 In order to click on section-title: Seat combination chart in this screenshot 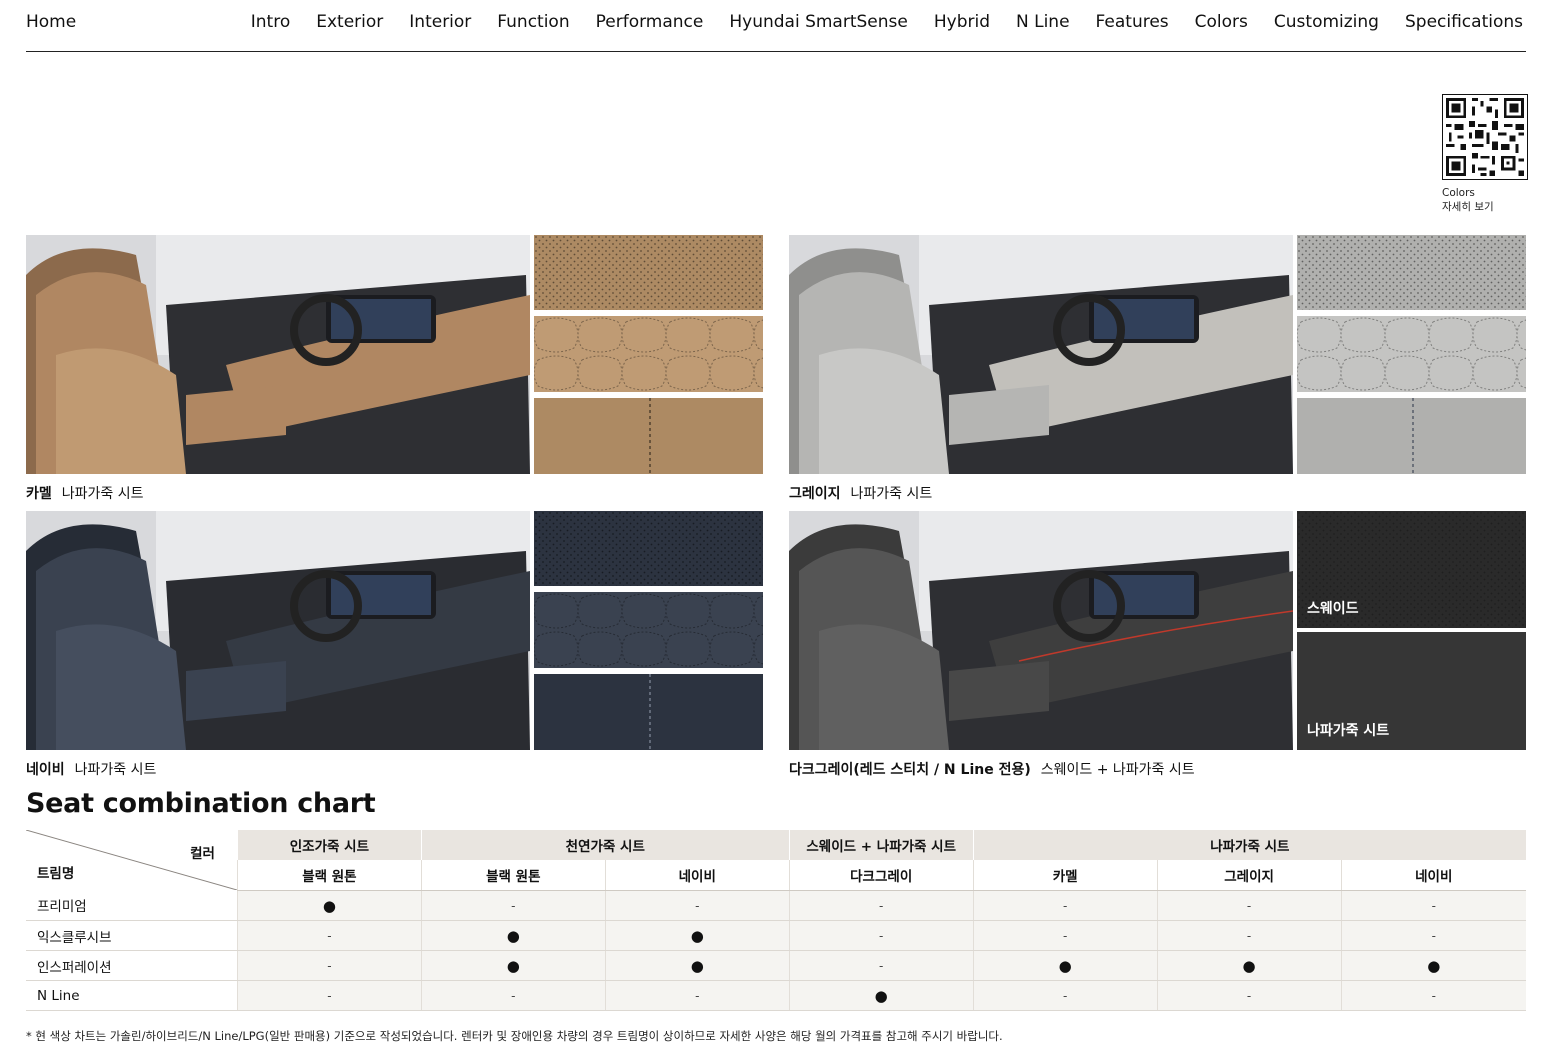, I will do `click(201, 803)`.